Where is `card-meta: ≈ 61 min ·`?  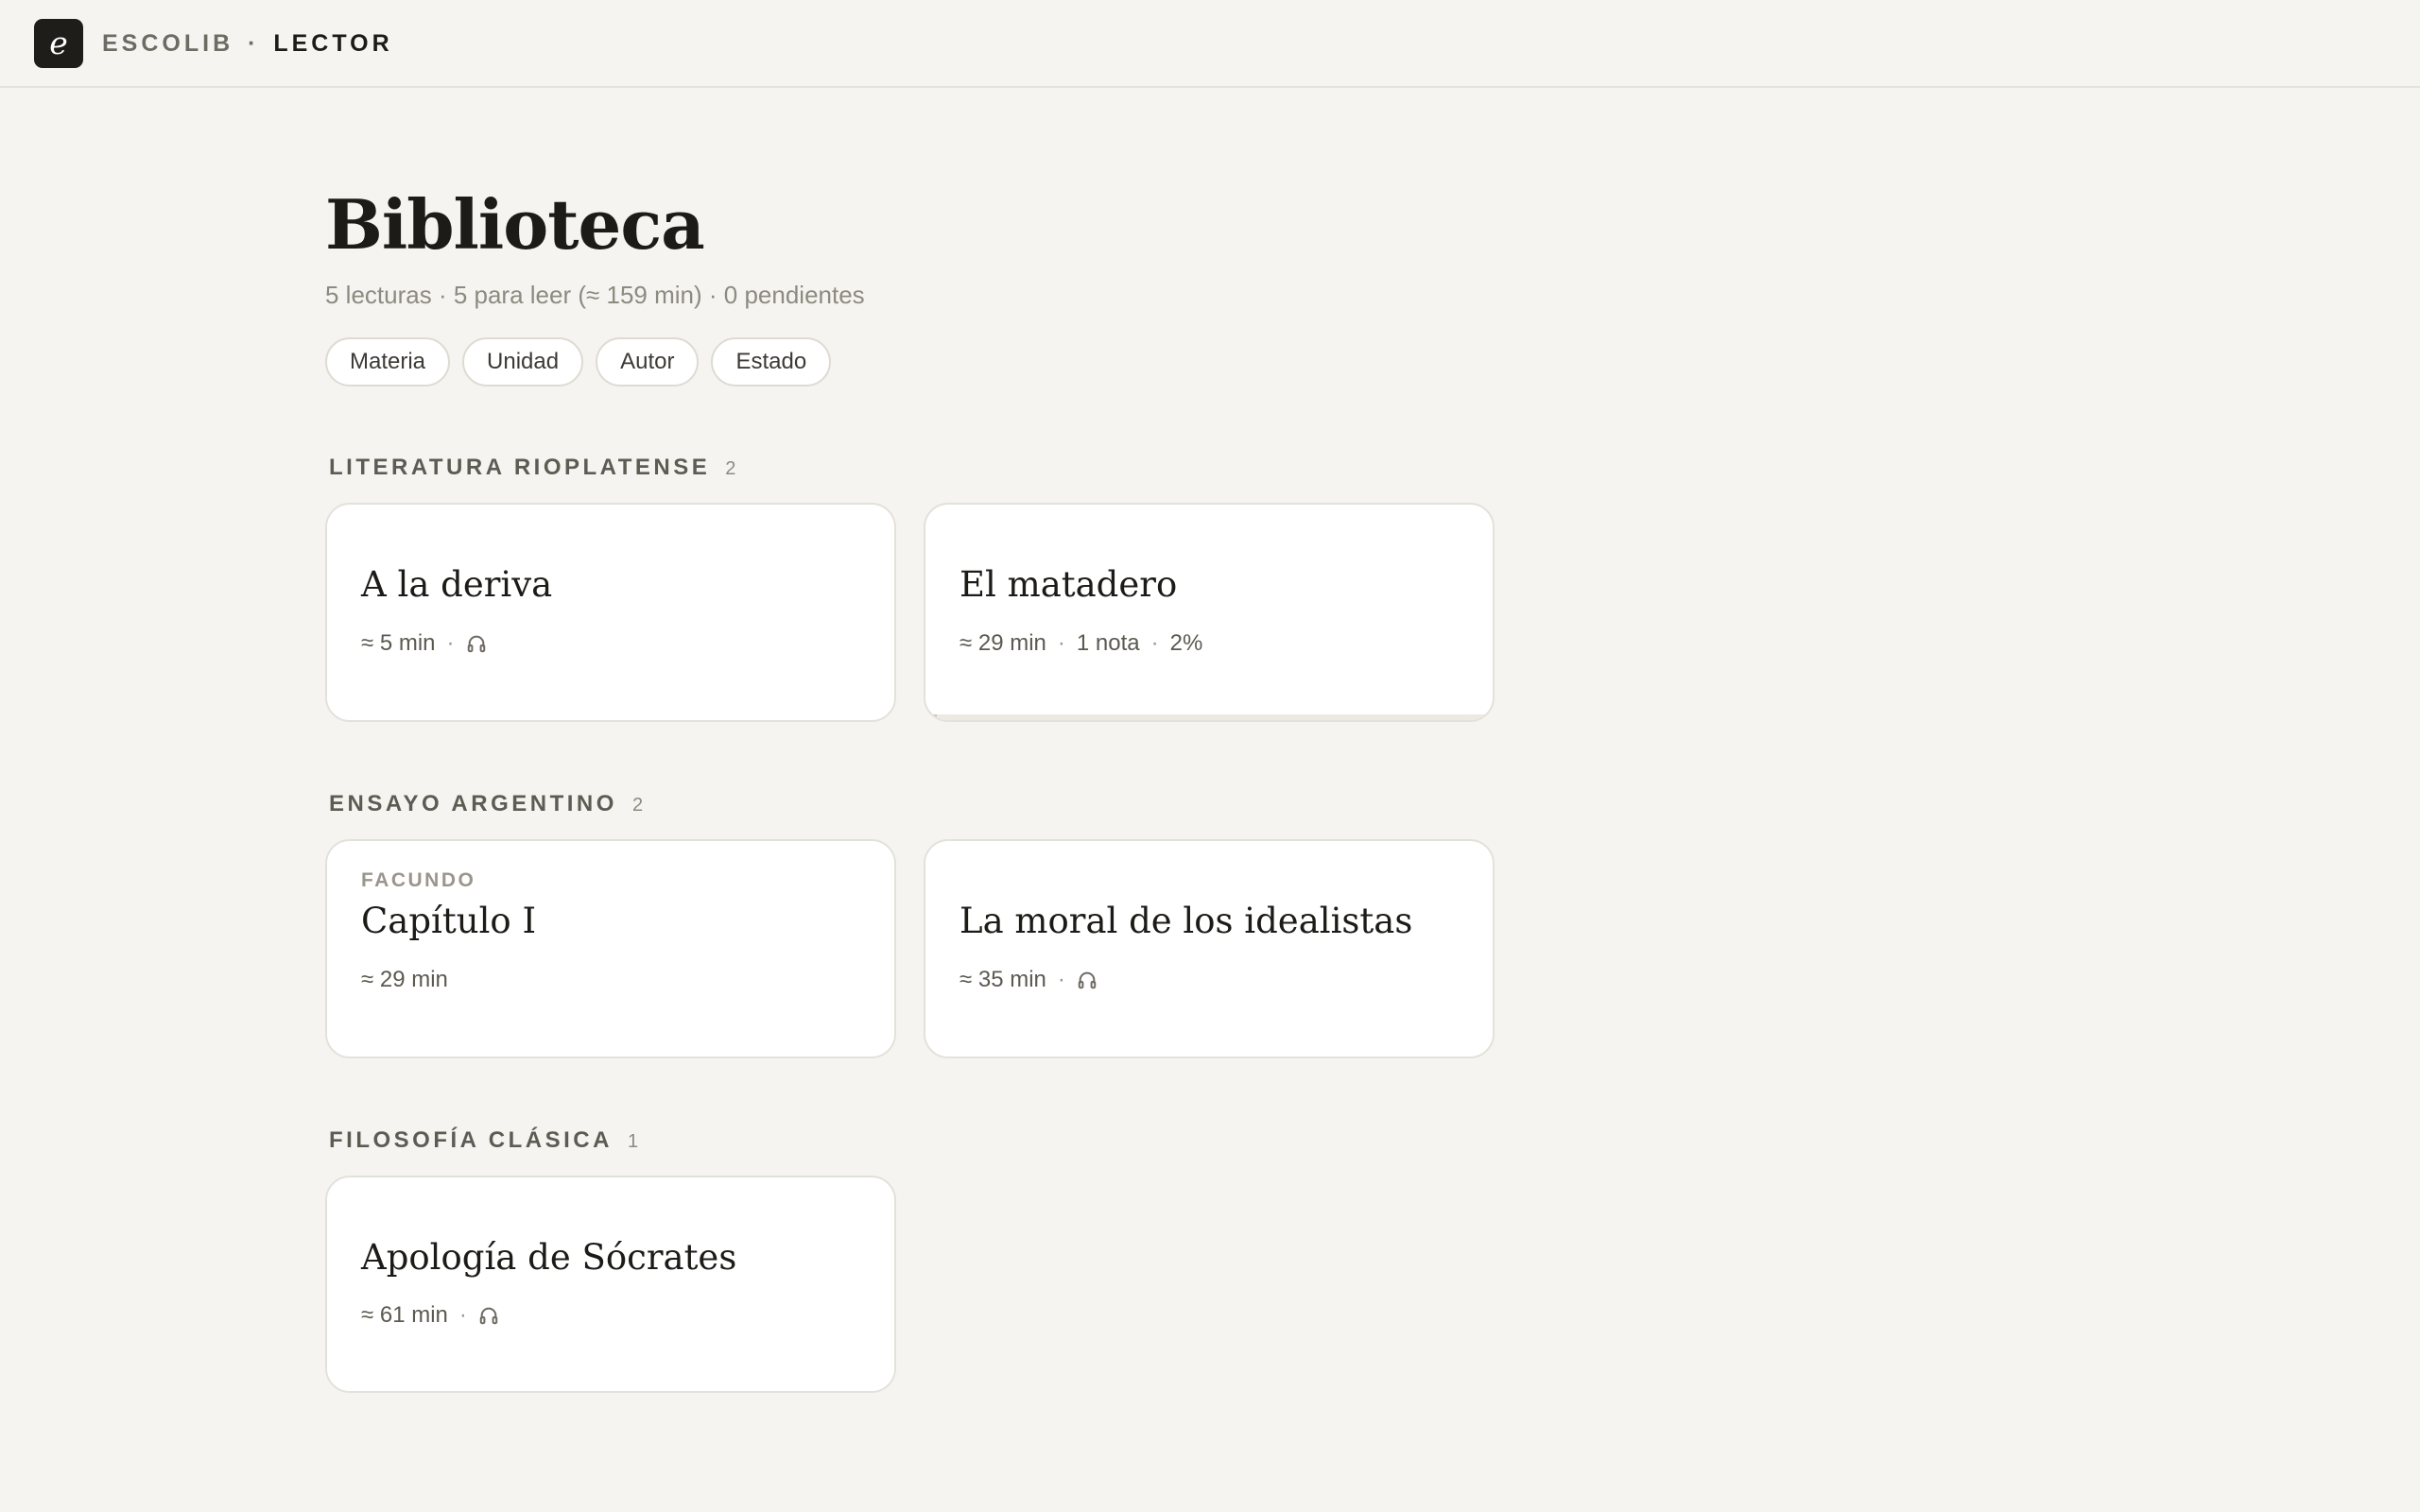 card-meta: ≈ 61 min · is located at coordinates (430, 1315).